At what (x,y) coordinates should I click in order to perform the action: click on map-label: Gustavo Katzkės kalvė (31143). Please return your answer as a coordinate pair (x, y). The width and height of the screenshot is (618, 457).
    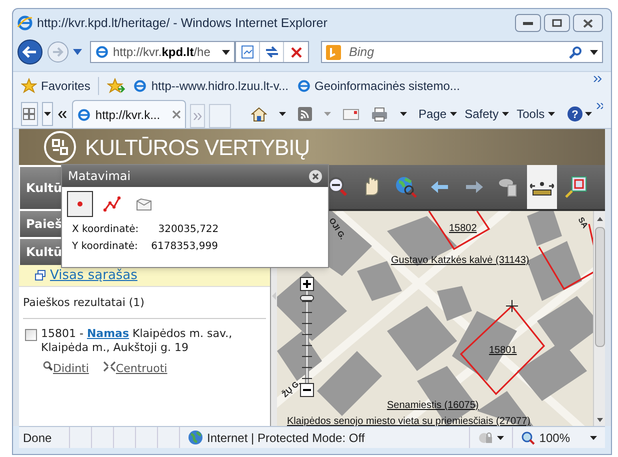
    Looking at the image, I should click on (460, 260).